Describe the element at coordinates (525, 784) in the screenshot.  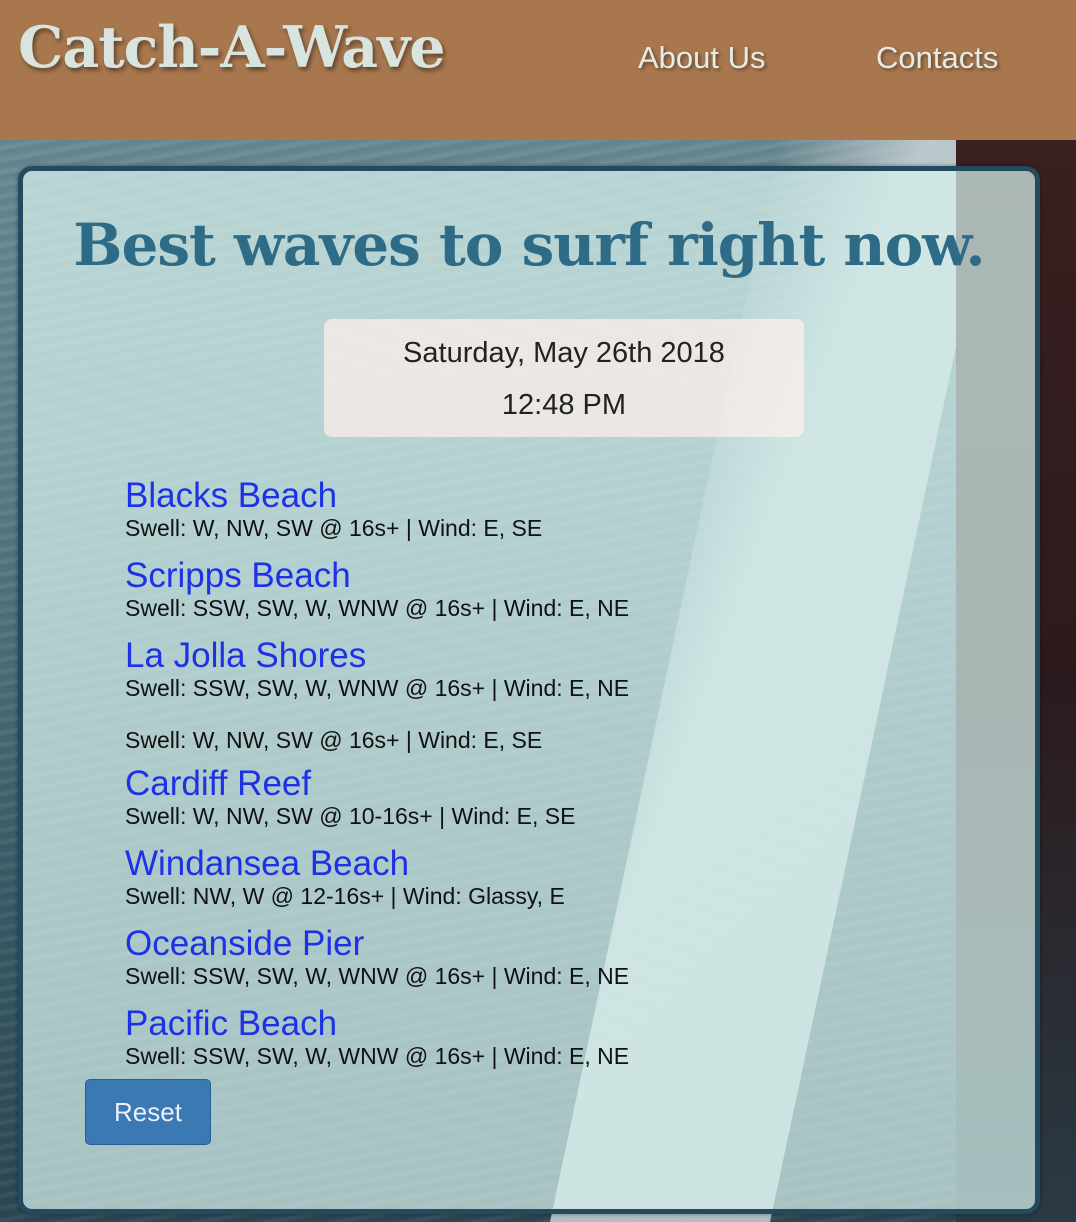
I see `spot-link: Cardiff Reef` at that location.